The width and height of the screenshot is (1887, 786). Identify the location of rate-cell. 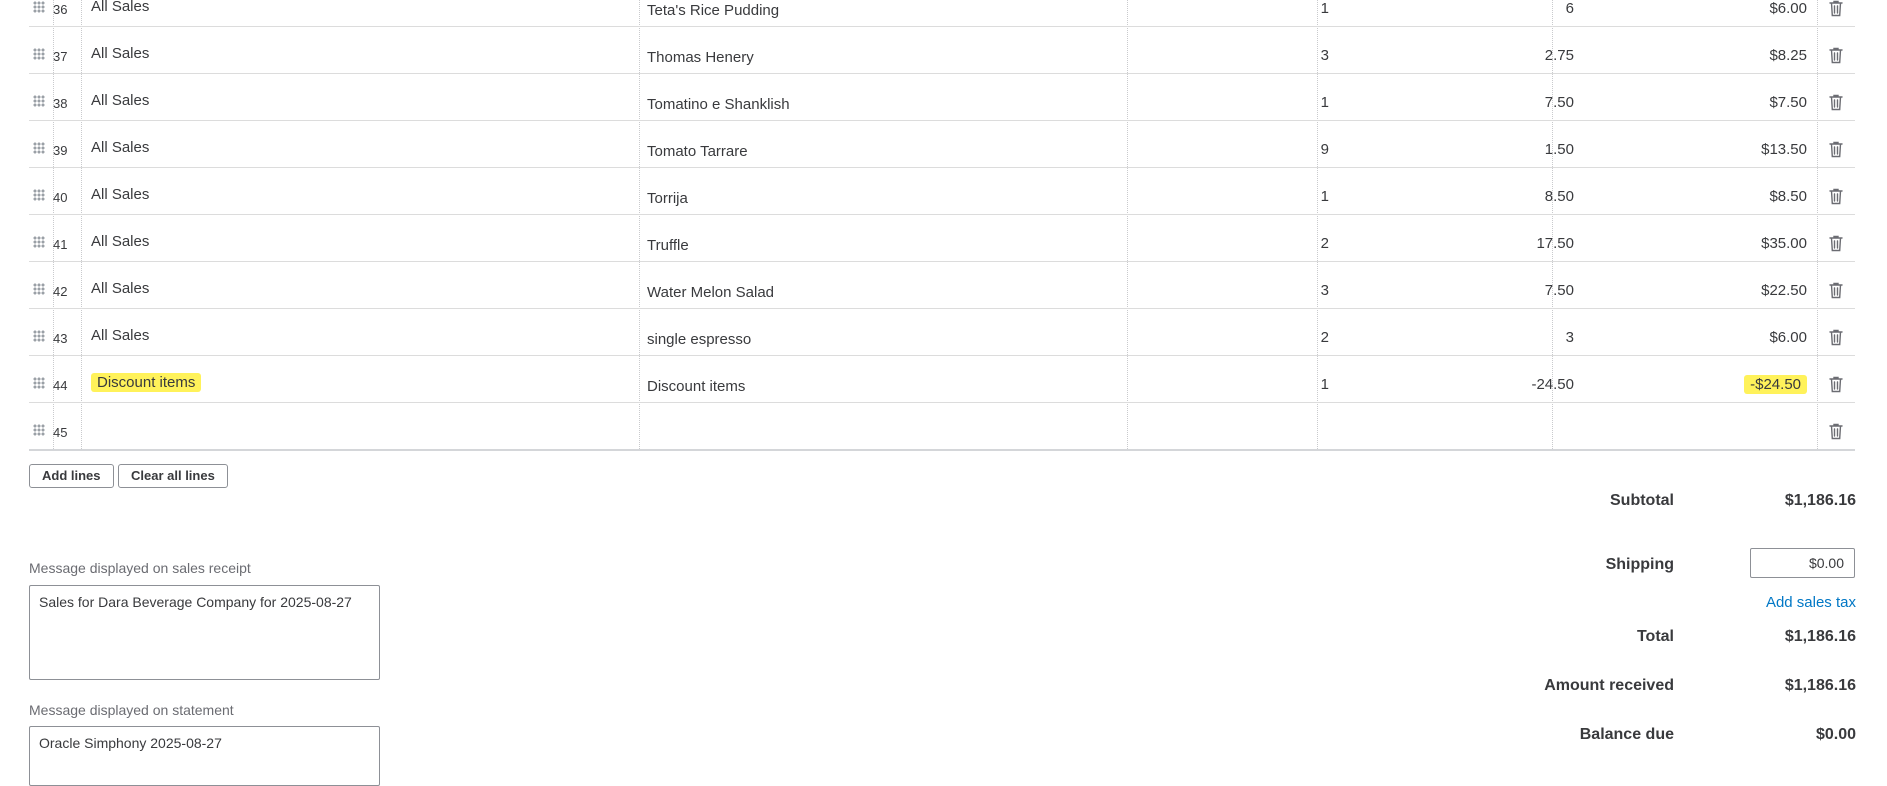
(1451, 426).